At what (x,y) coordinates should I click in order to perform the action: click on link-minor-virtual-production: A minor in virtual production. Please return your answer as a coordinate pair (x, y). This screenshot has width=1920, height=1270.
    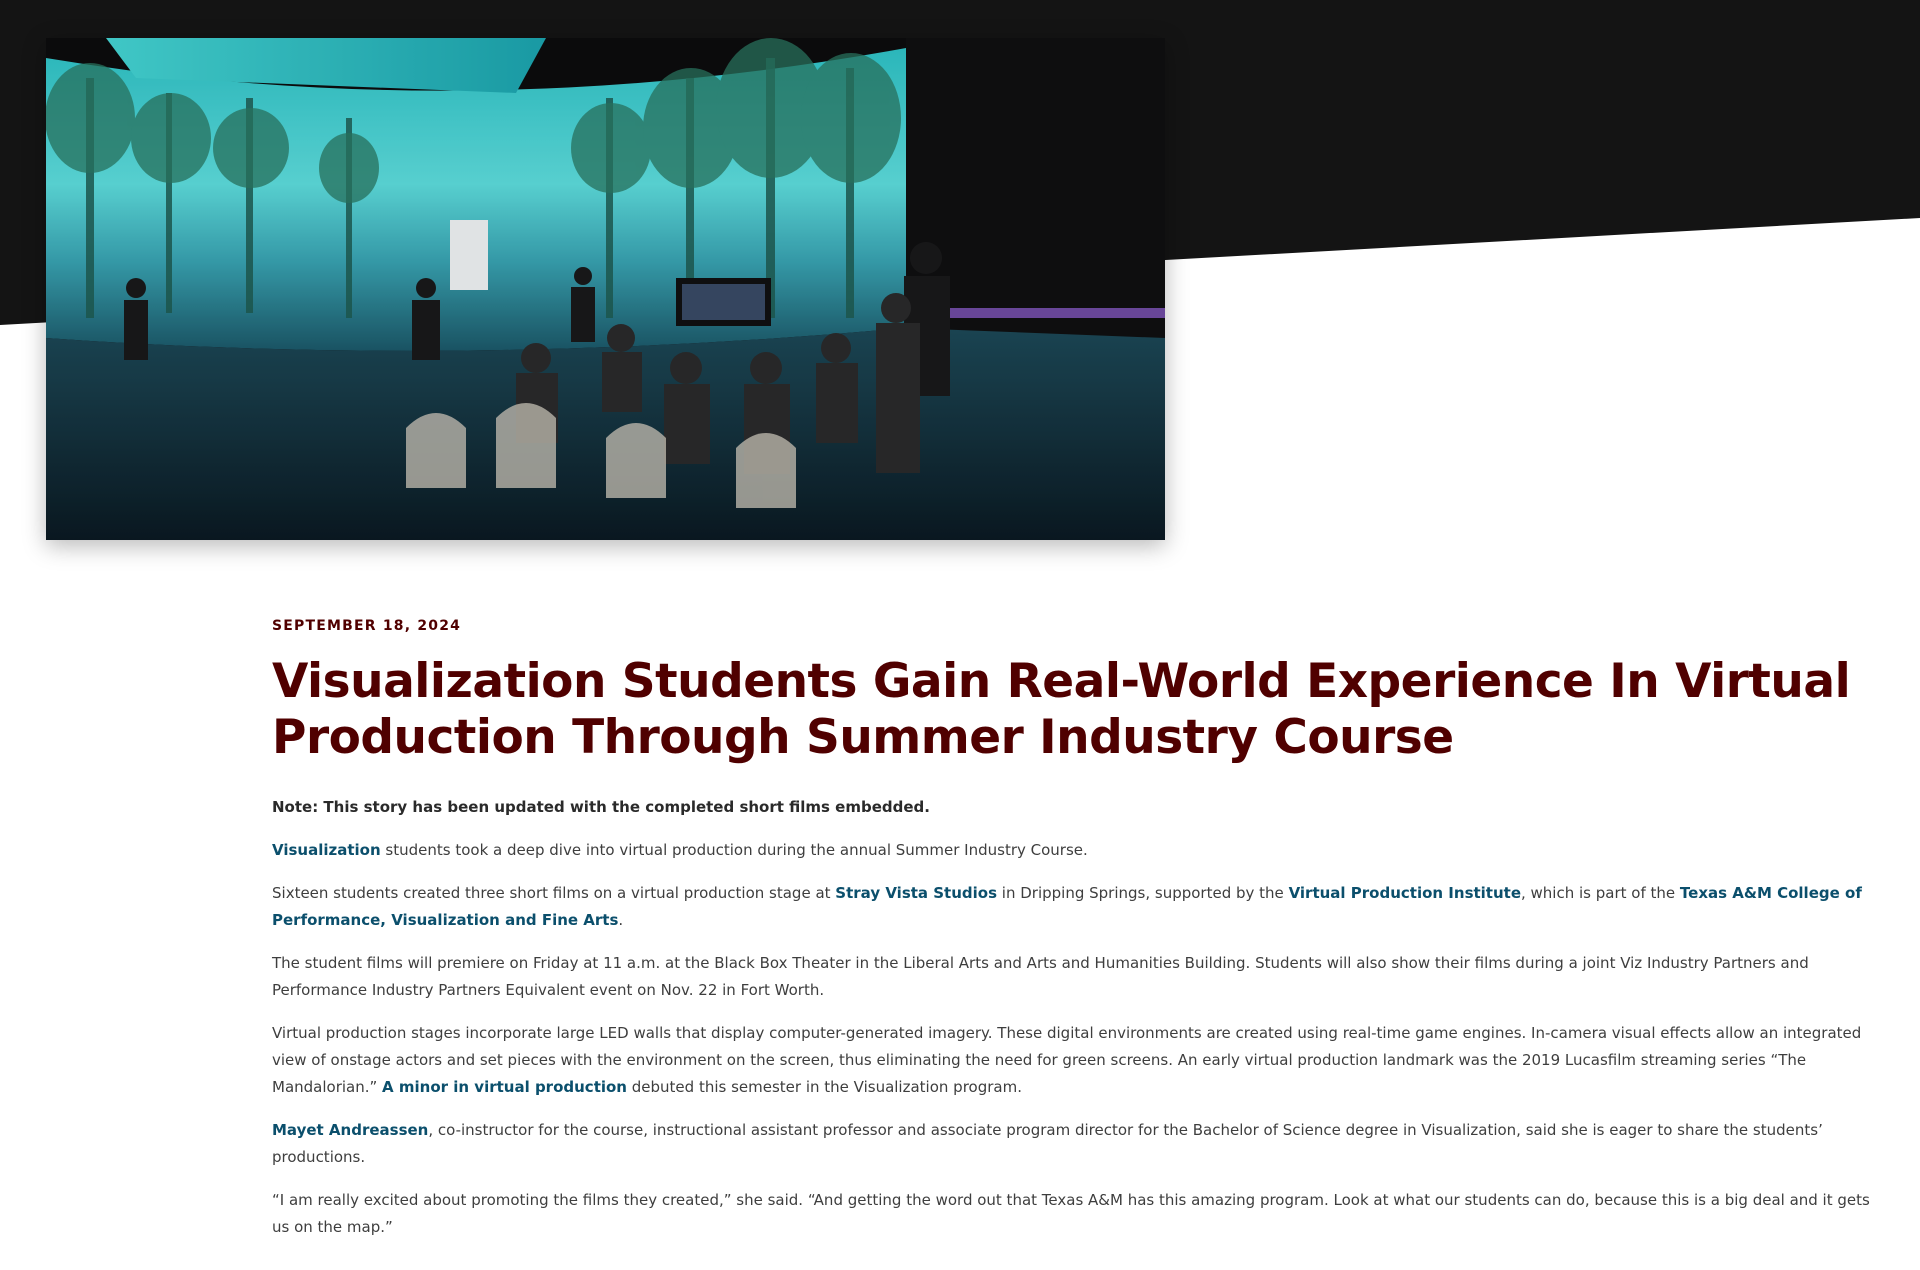
    Looking at the image, I should click on (504, 1087).